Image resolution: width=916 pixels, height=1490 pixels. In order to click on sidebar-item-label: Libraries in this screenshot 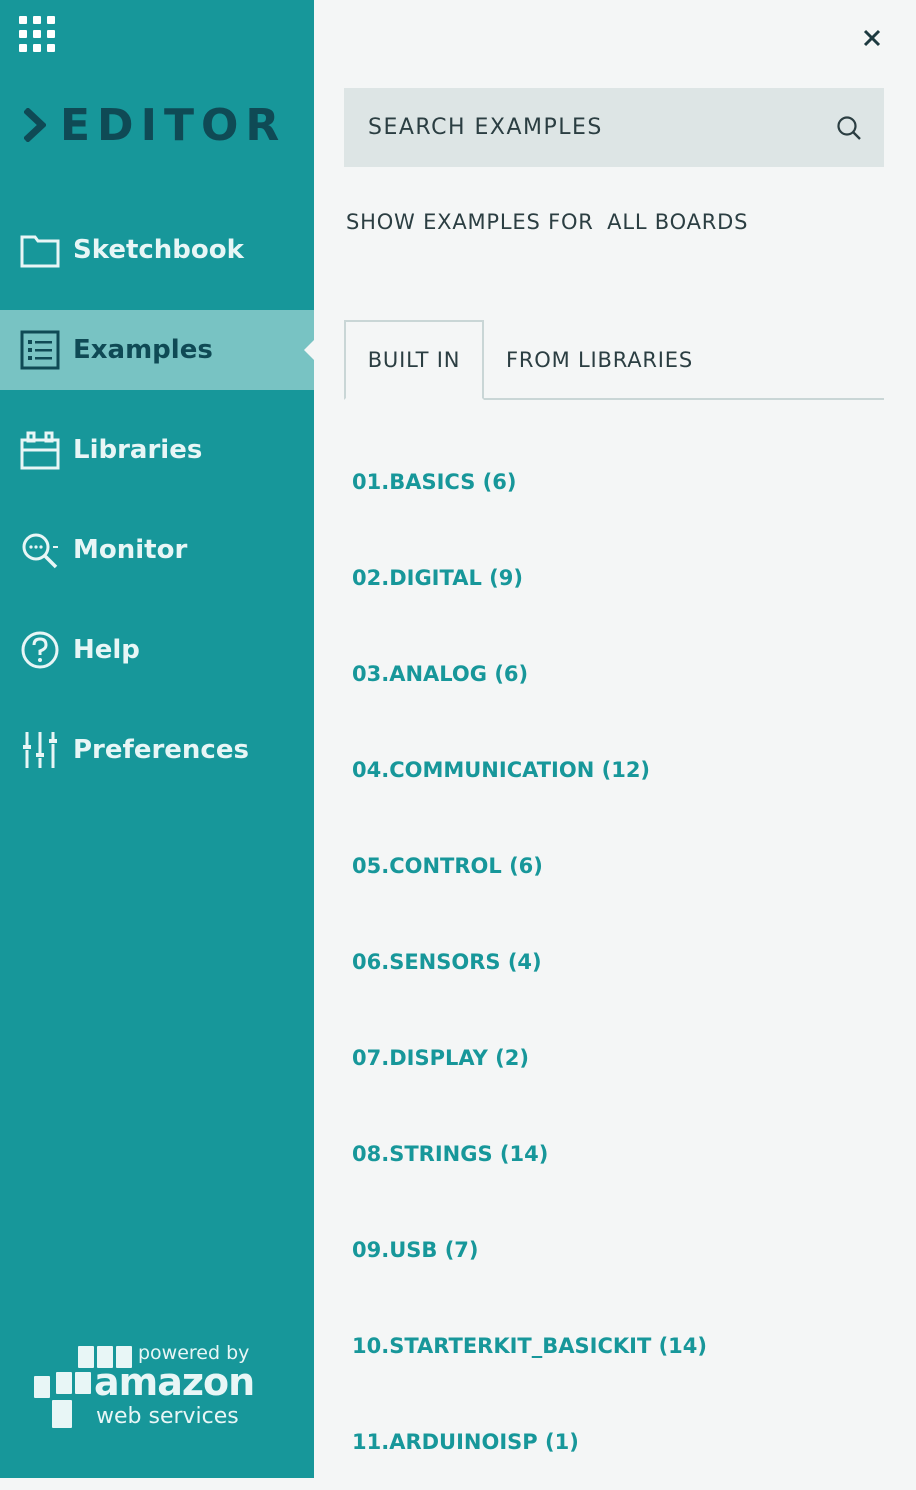, I will do `click(138, 450)`.